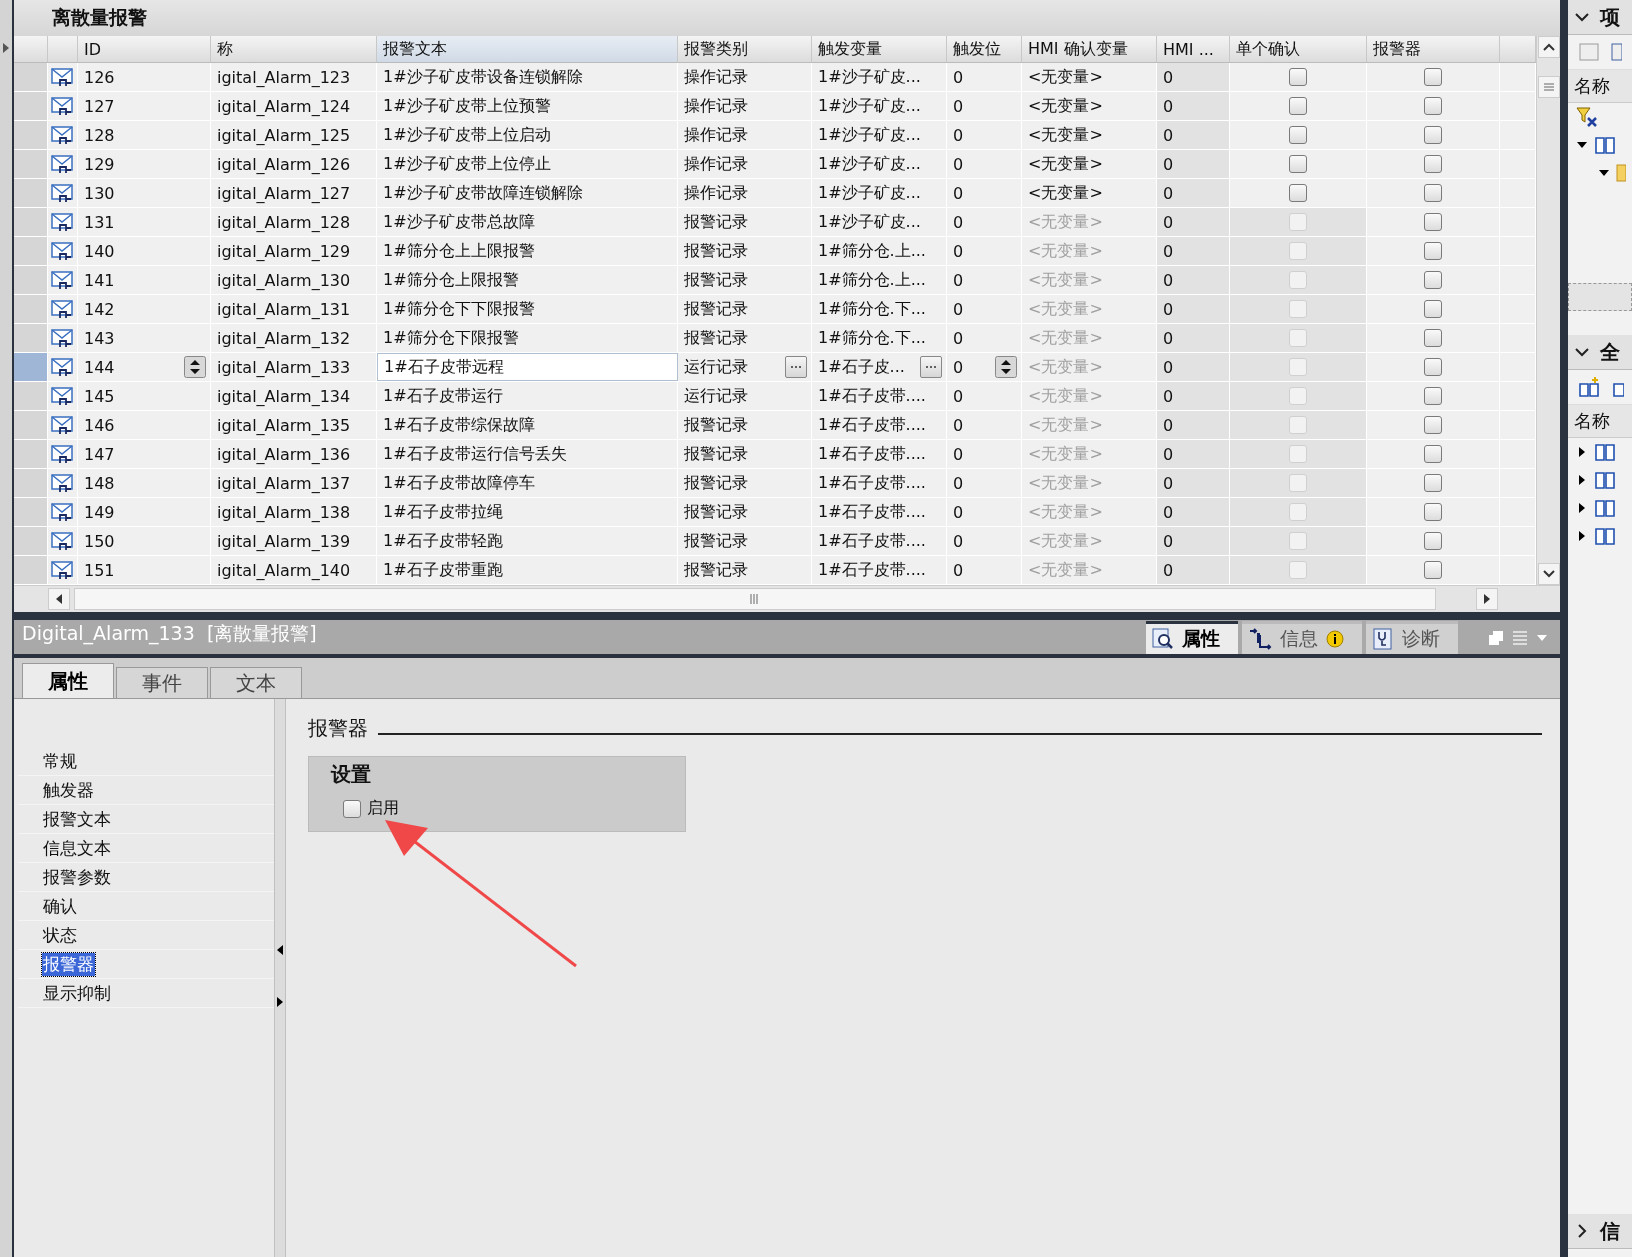  I want to click on checkbox-label: 启用, so click(383, 808).